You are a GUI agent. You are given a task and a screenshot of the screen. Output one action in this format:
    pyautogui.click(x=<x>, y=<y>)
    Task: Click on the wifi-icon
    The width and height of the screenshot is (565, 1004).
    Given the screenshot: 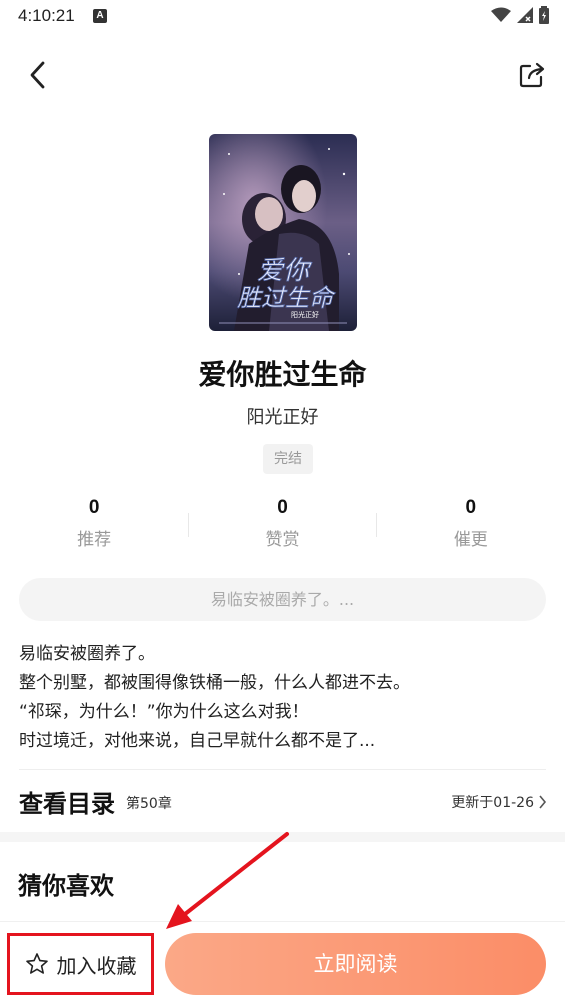 What is the action you would take?
    pyautogui.click(x=501, y=14)
    